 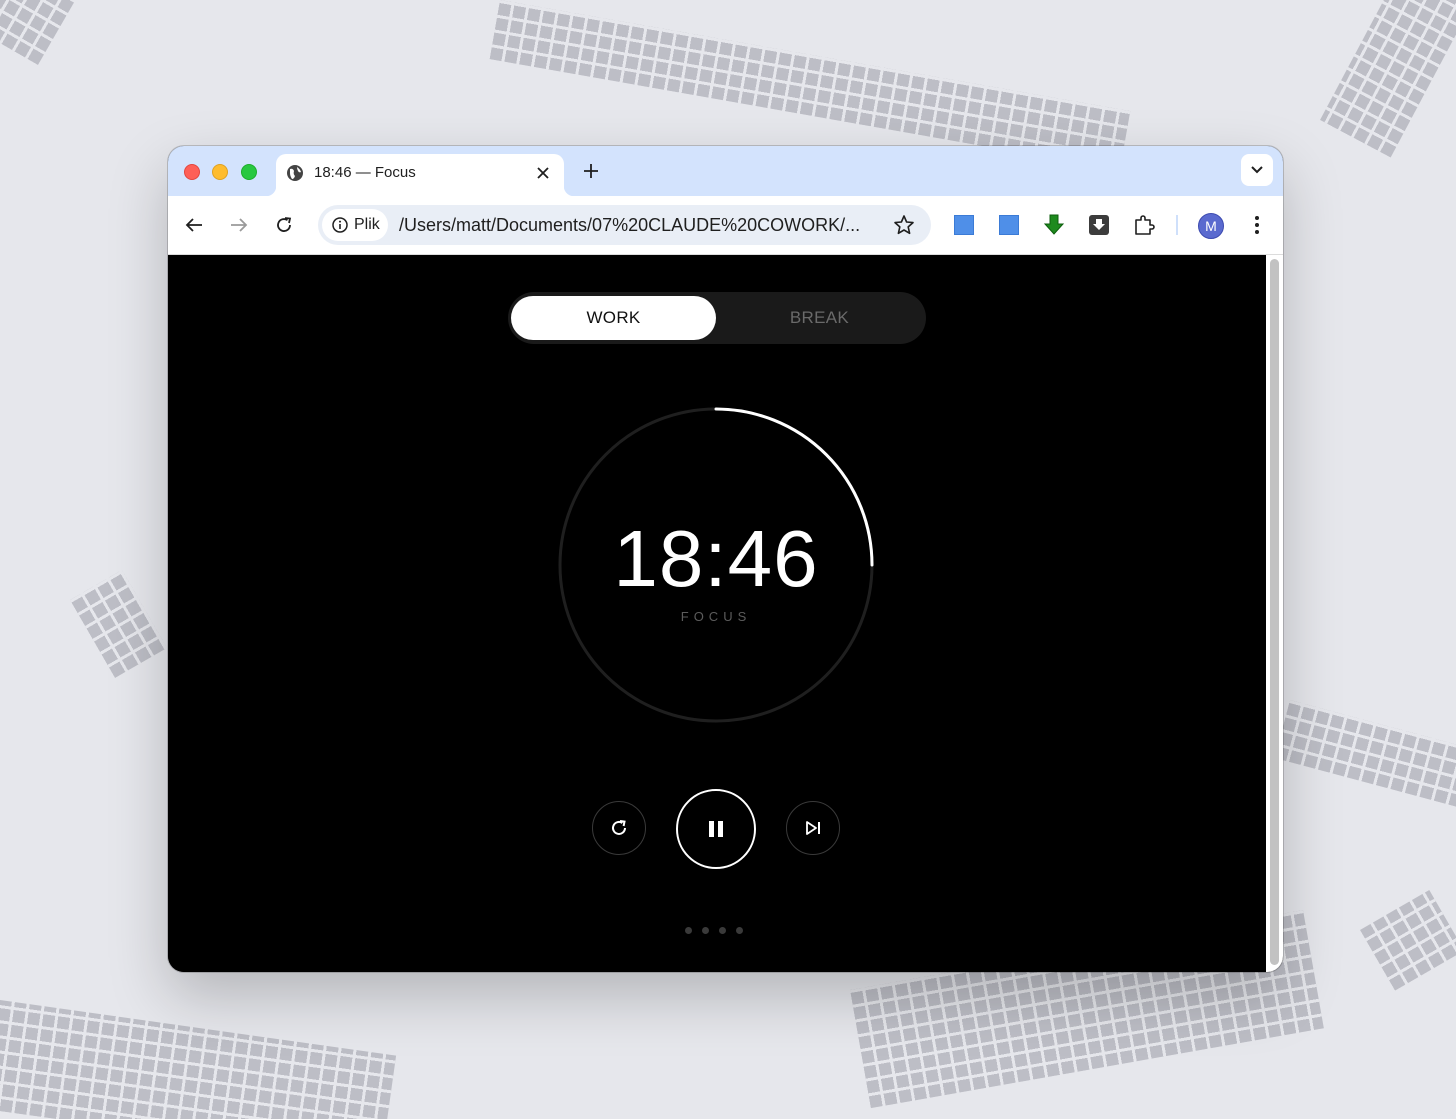 I want to click on new-tab-button, so click(x=591, y=171).